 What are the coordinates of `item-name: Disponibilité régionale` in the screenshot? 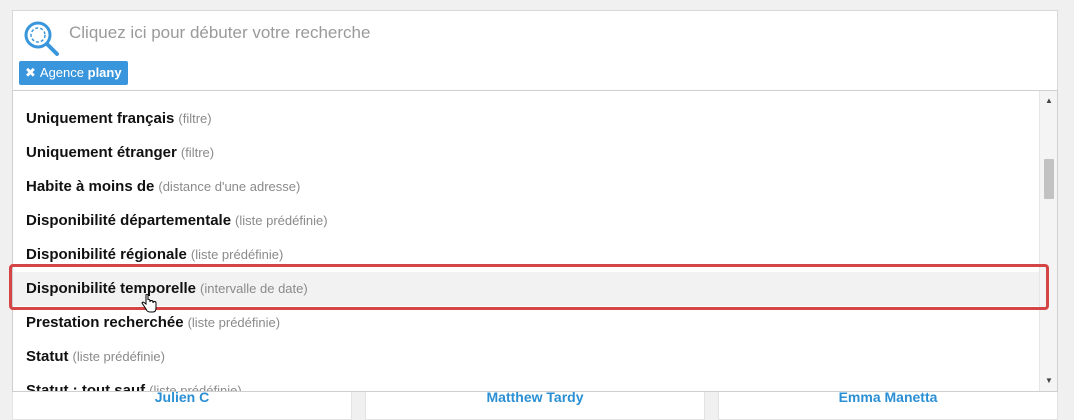 It's located at (106, 254).